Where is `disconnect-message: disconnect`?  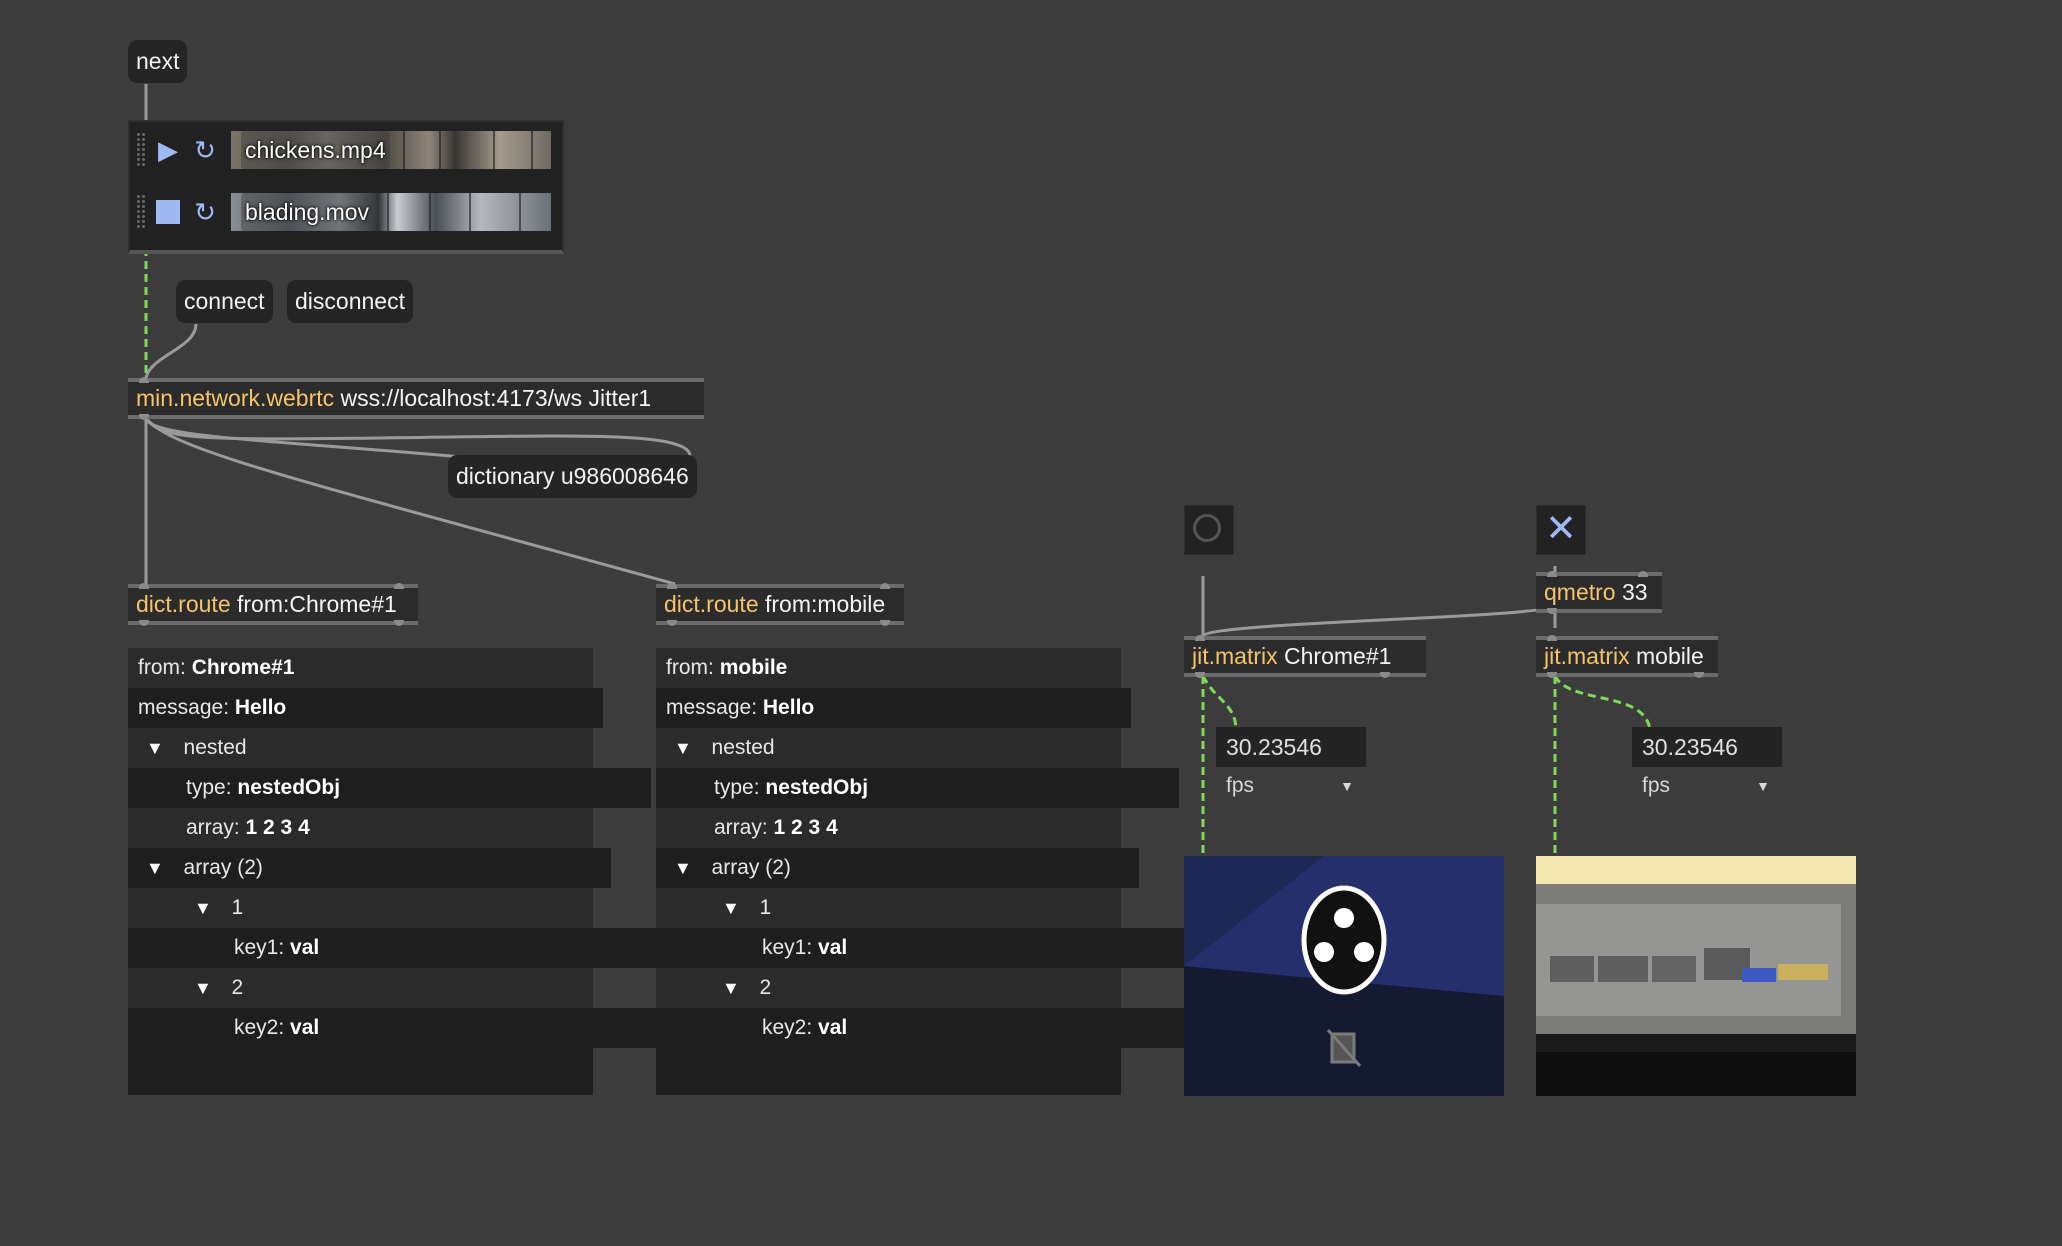
disconnect-message: disconnect is located at coordinates (350, 301).